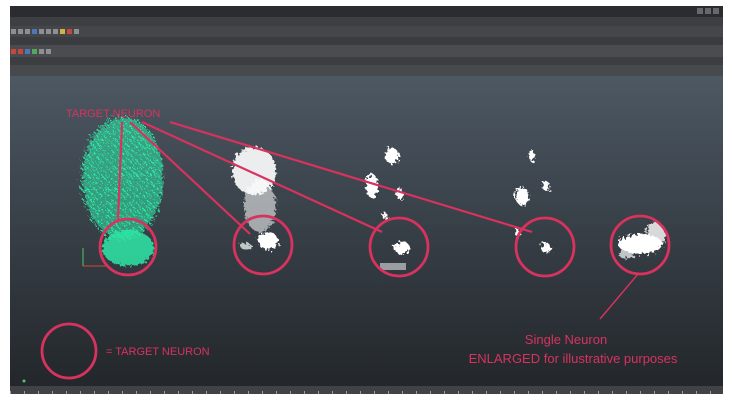  I want to click on single-neuron-label: Single Neuron, so click(566, 339).